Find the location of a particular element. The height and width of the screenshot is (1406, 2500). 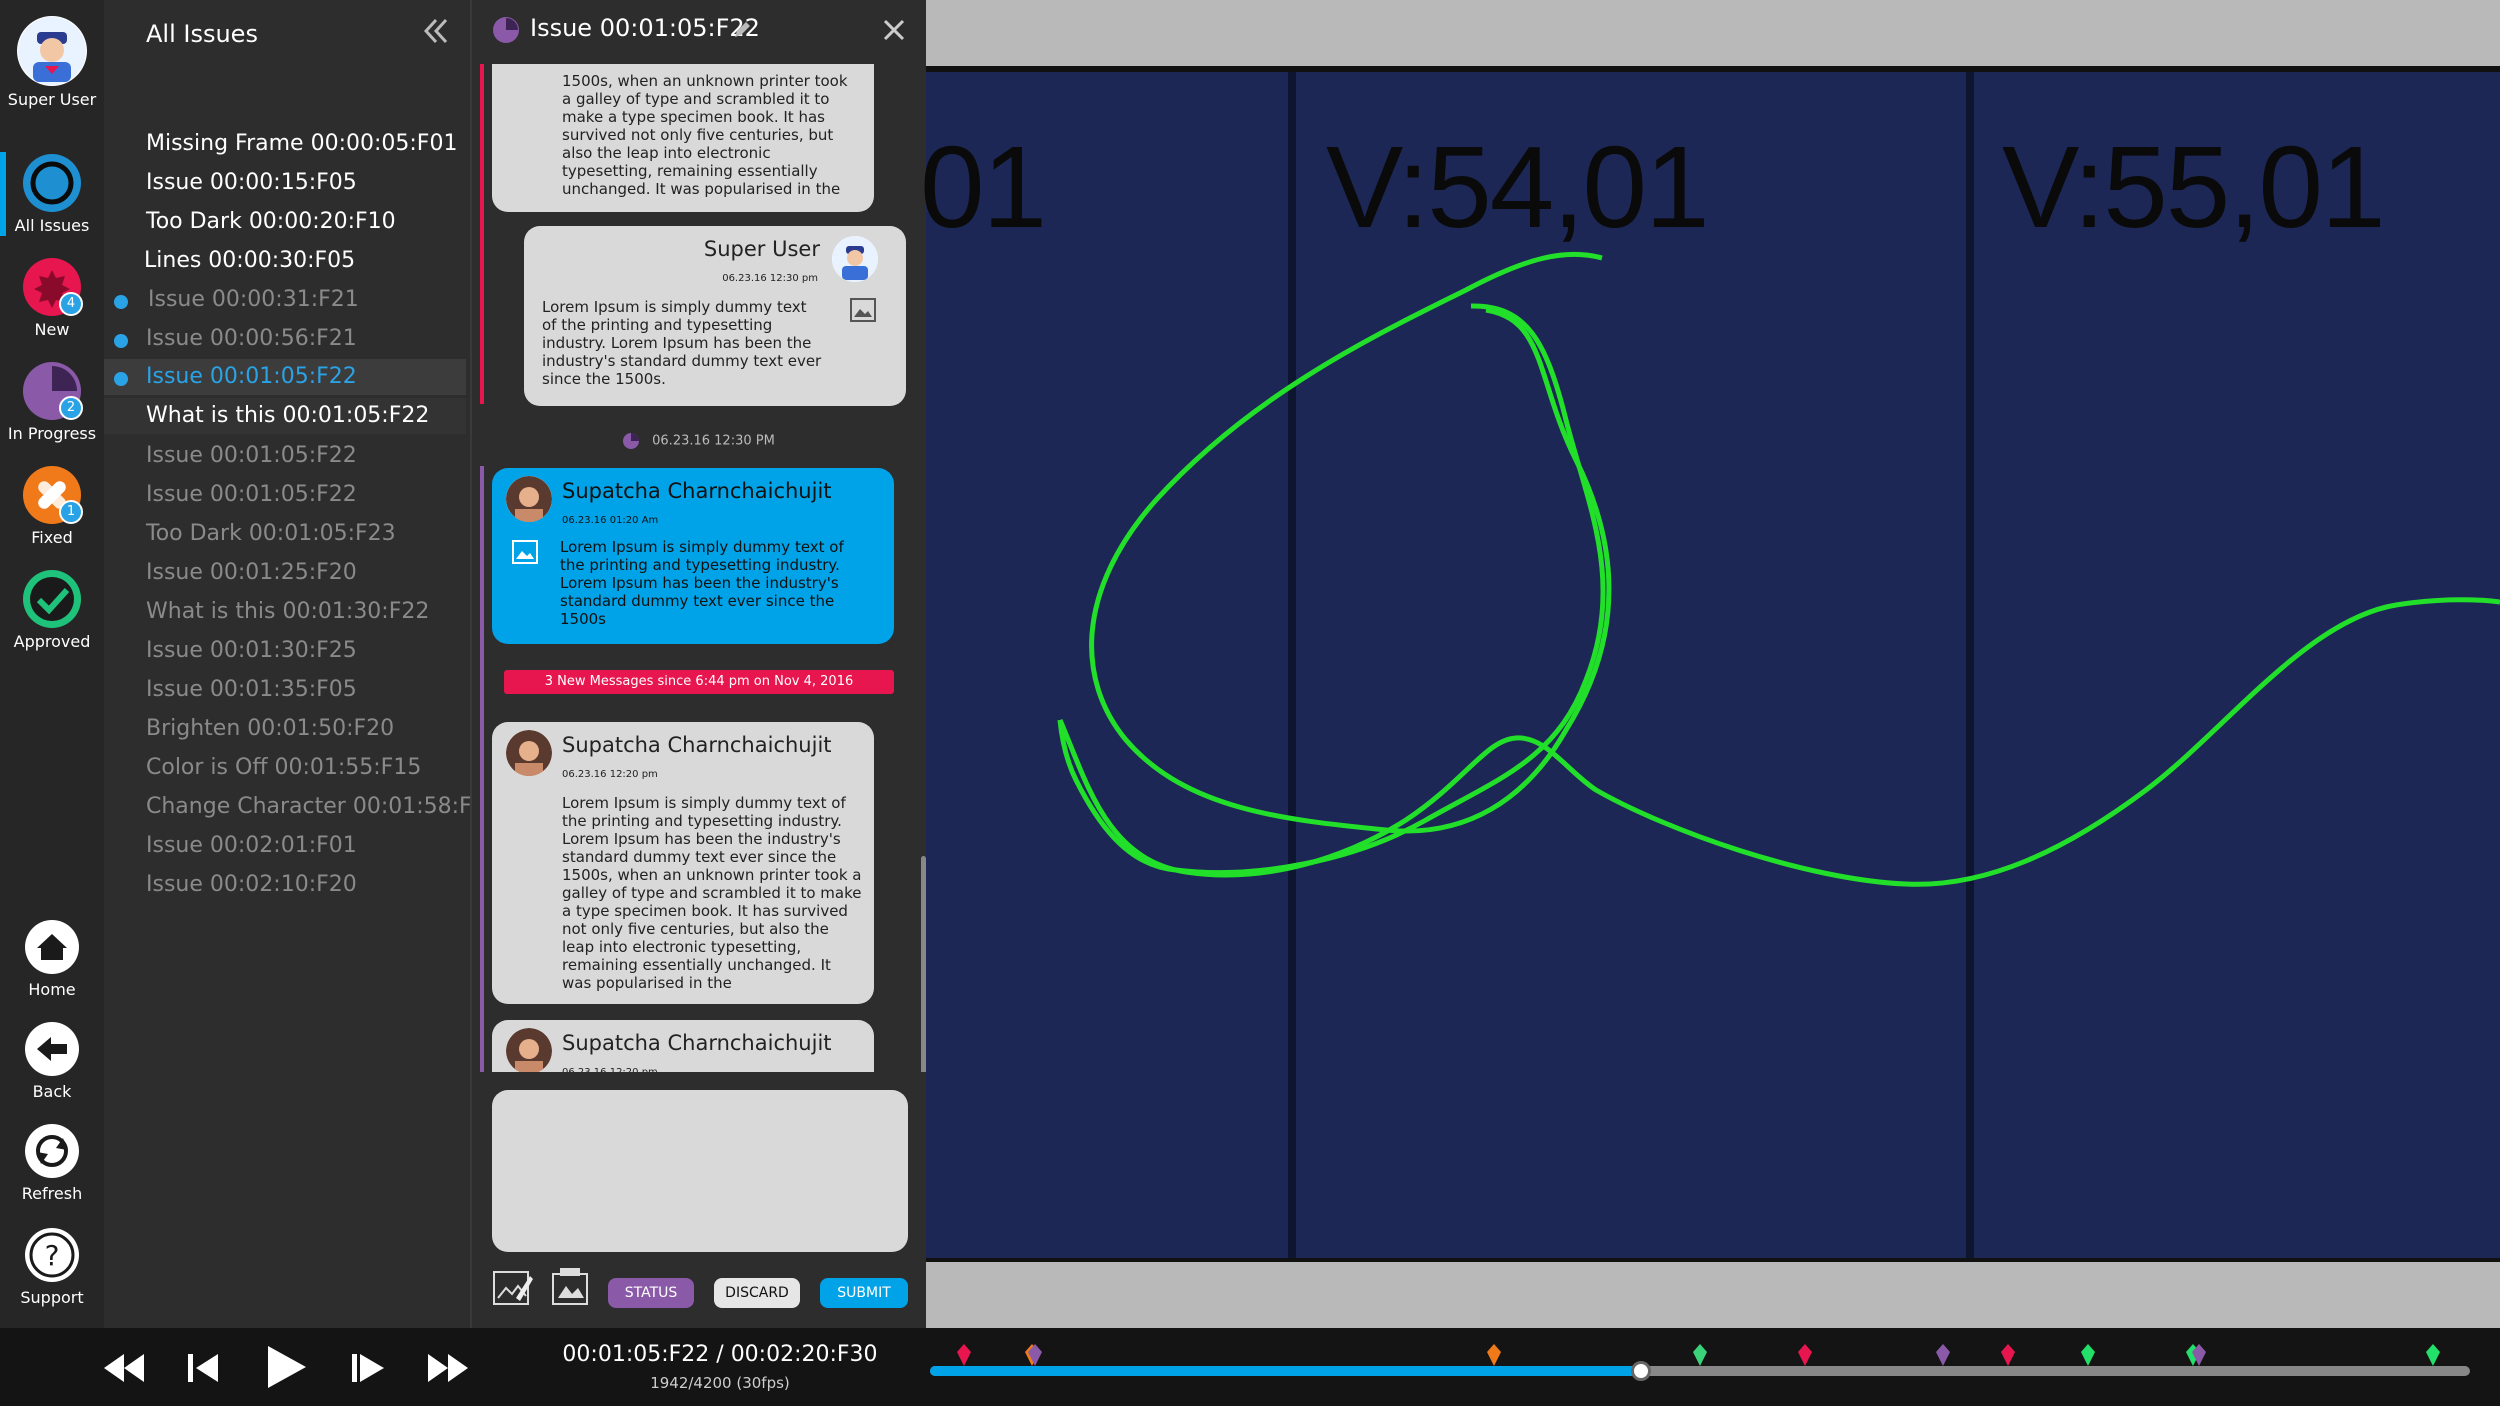

issue-item: Color is Off 00:01:55:F15 is located at coordinates (285, 768).